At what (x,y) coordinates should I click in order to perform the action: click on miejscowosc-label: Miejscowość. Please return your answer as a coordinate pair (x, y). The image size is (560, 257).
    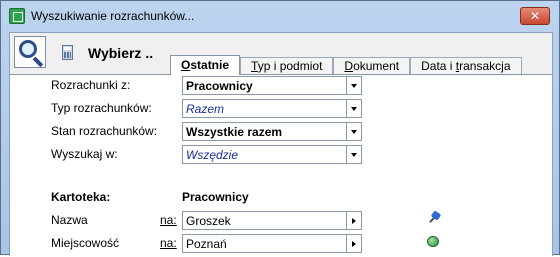
    Looking at the image, I should click on (85, 243).